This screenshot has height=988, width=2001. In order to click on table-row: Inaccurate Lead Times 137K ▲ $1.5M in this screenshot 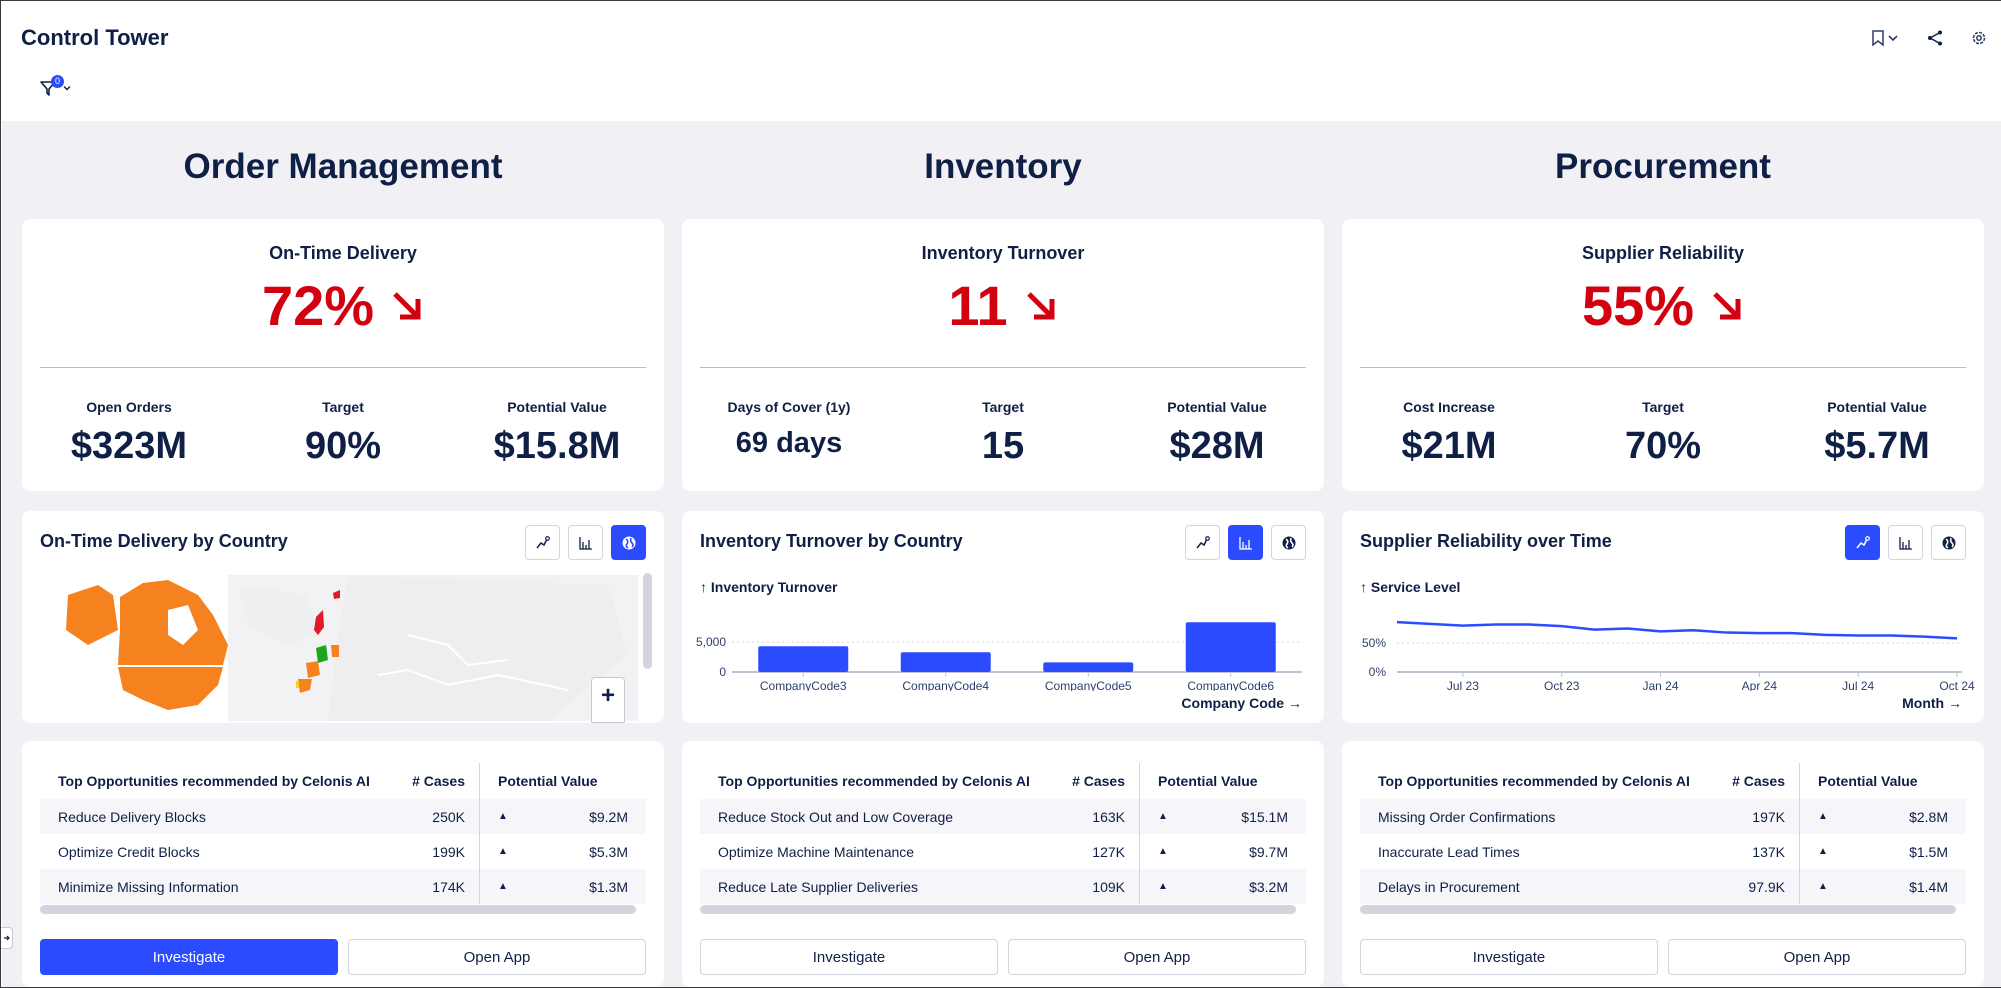, I will do `click(1663, 851)`.